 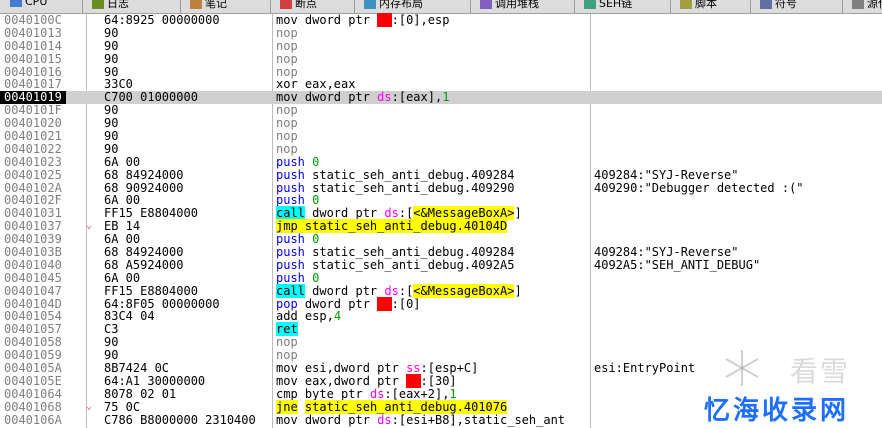 I want to click on bytes-cell: 68 84924000, so click(x=144, y=174).